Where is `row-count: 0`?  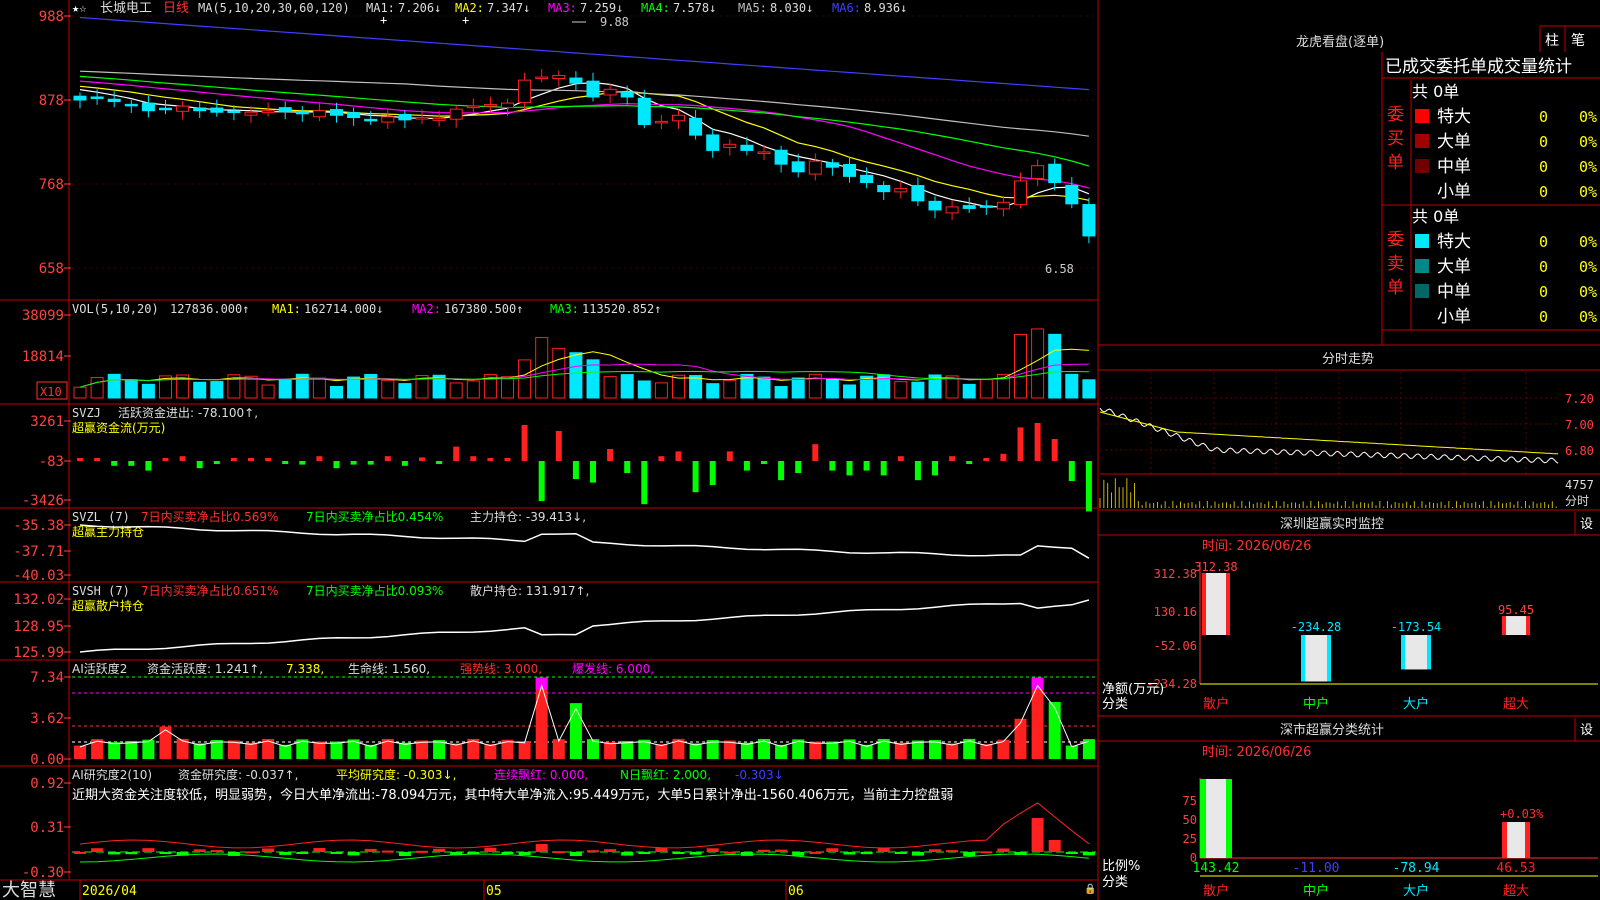 row-count: 0 is located at coordinates (1543, 292).